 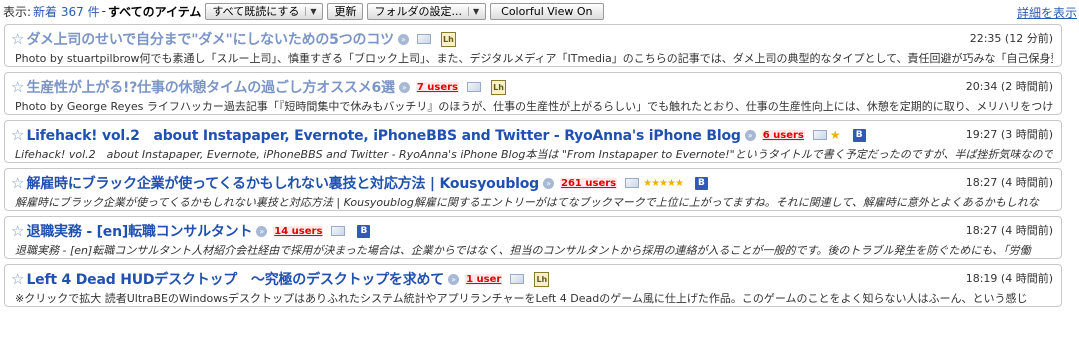 What do you see at coordinates (298, 231) in the screenshot?
I see `bookmark-users-count: 14 users` at bounding box center [298, 231].